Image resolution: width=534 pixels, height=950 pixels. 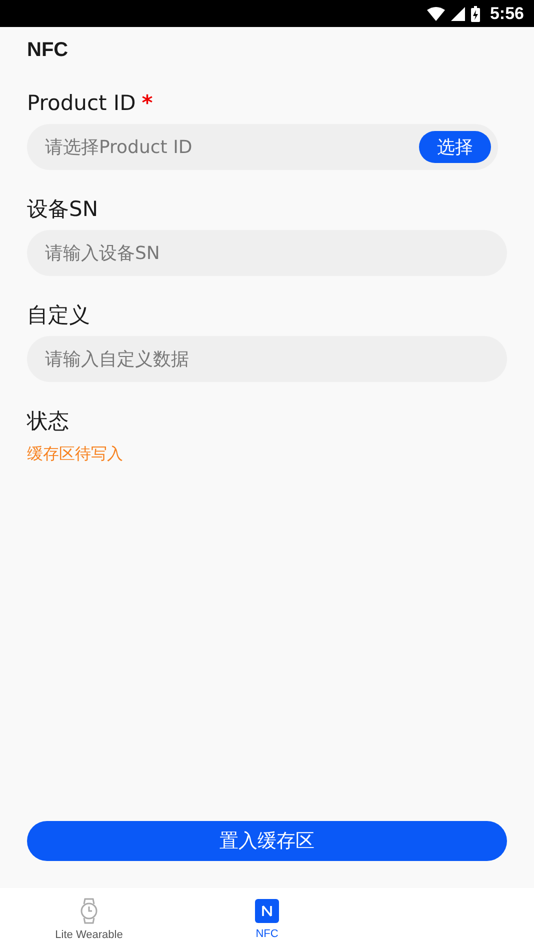 What do you see at coordinates (48, 421) in the screenshot?
I see `status-label: 状态` at bounding box center [48, 421].